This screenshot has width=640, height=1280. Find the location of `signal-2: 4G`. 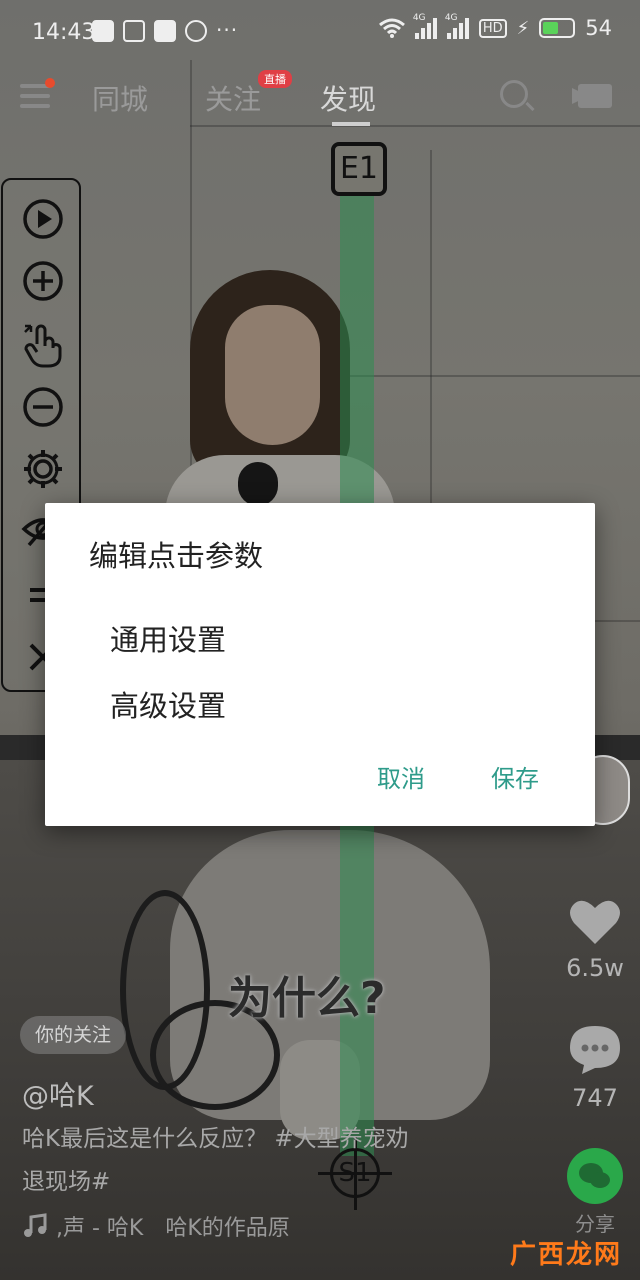

signal-2: 4G is located at coordinates (457, 26).